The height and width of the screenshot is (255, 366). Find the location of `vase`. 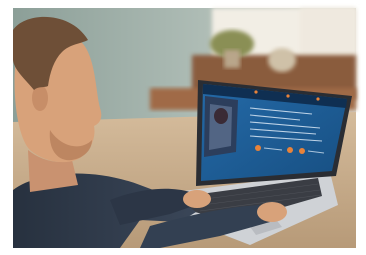

vase is located at coordinates (282, 60).